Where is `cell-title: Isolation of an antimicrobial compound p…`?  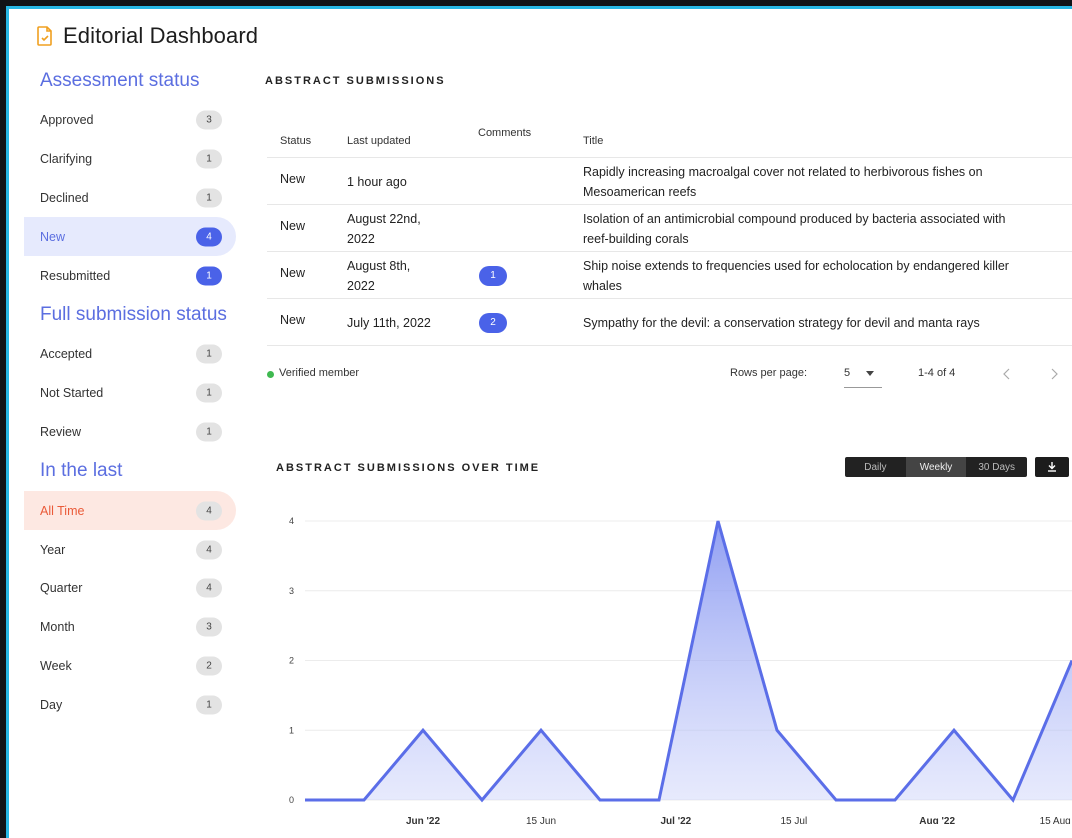
cell-title: Isolation of an antimicrobial compound p… is located at coordinates (794, 228).